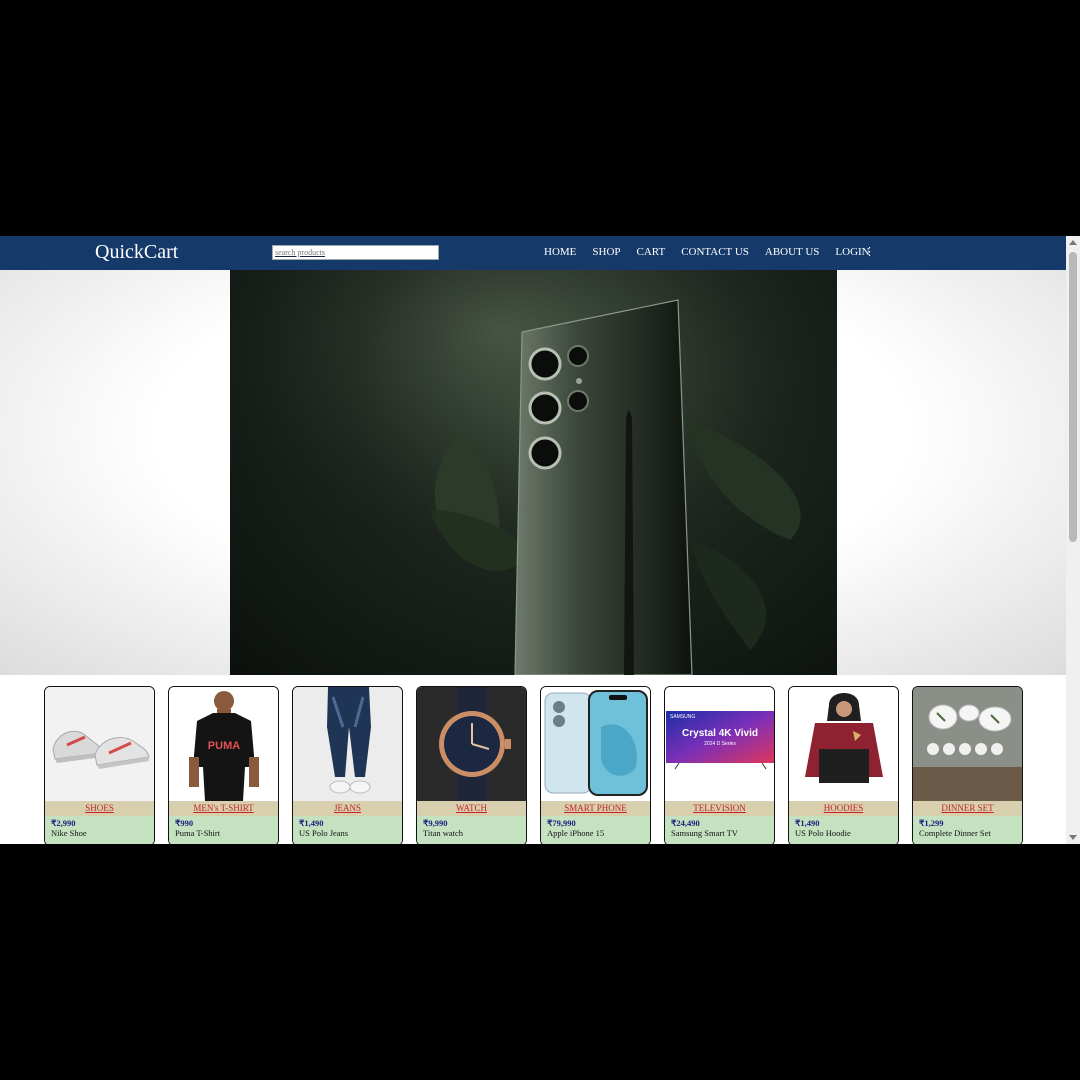  I want to click on tv-subline-text: 2024 D Series, so click(720, 744).